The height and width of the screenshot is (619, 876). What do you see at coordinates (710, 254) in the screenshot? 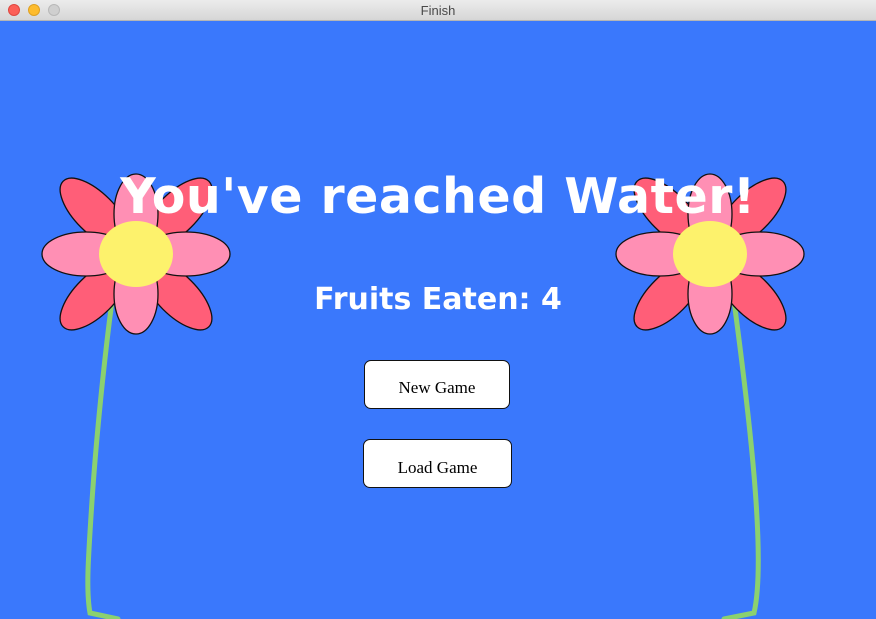
I see `right-flower-center` at bounding box center [710, 254].